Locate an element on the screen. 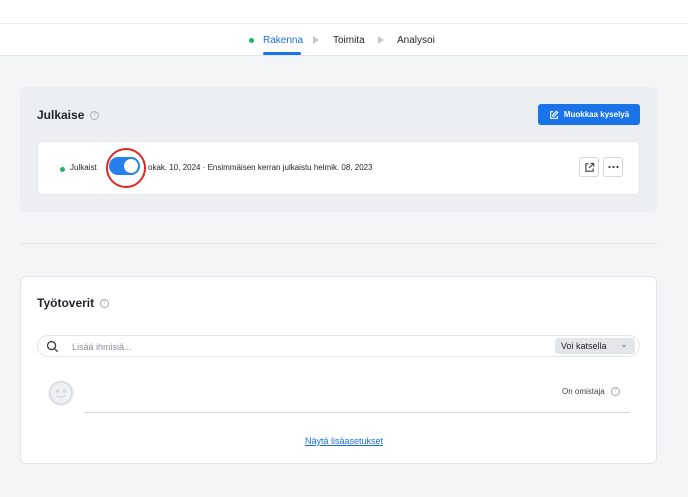 The height and width of the screenshot is (497, 688). active-step-dot is located at coordinates (251, 40).